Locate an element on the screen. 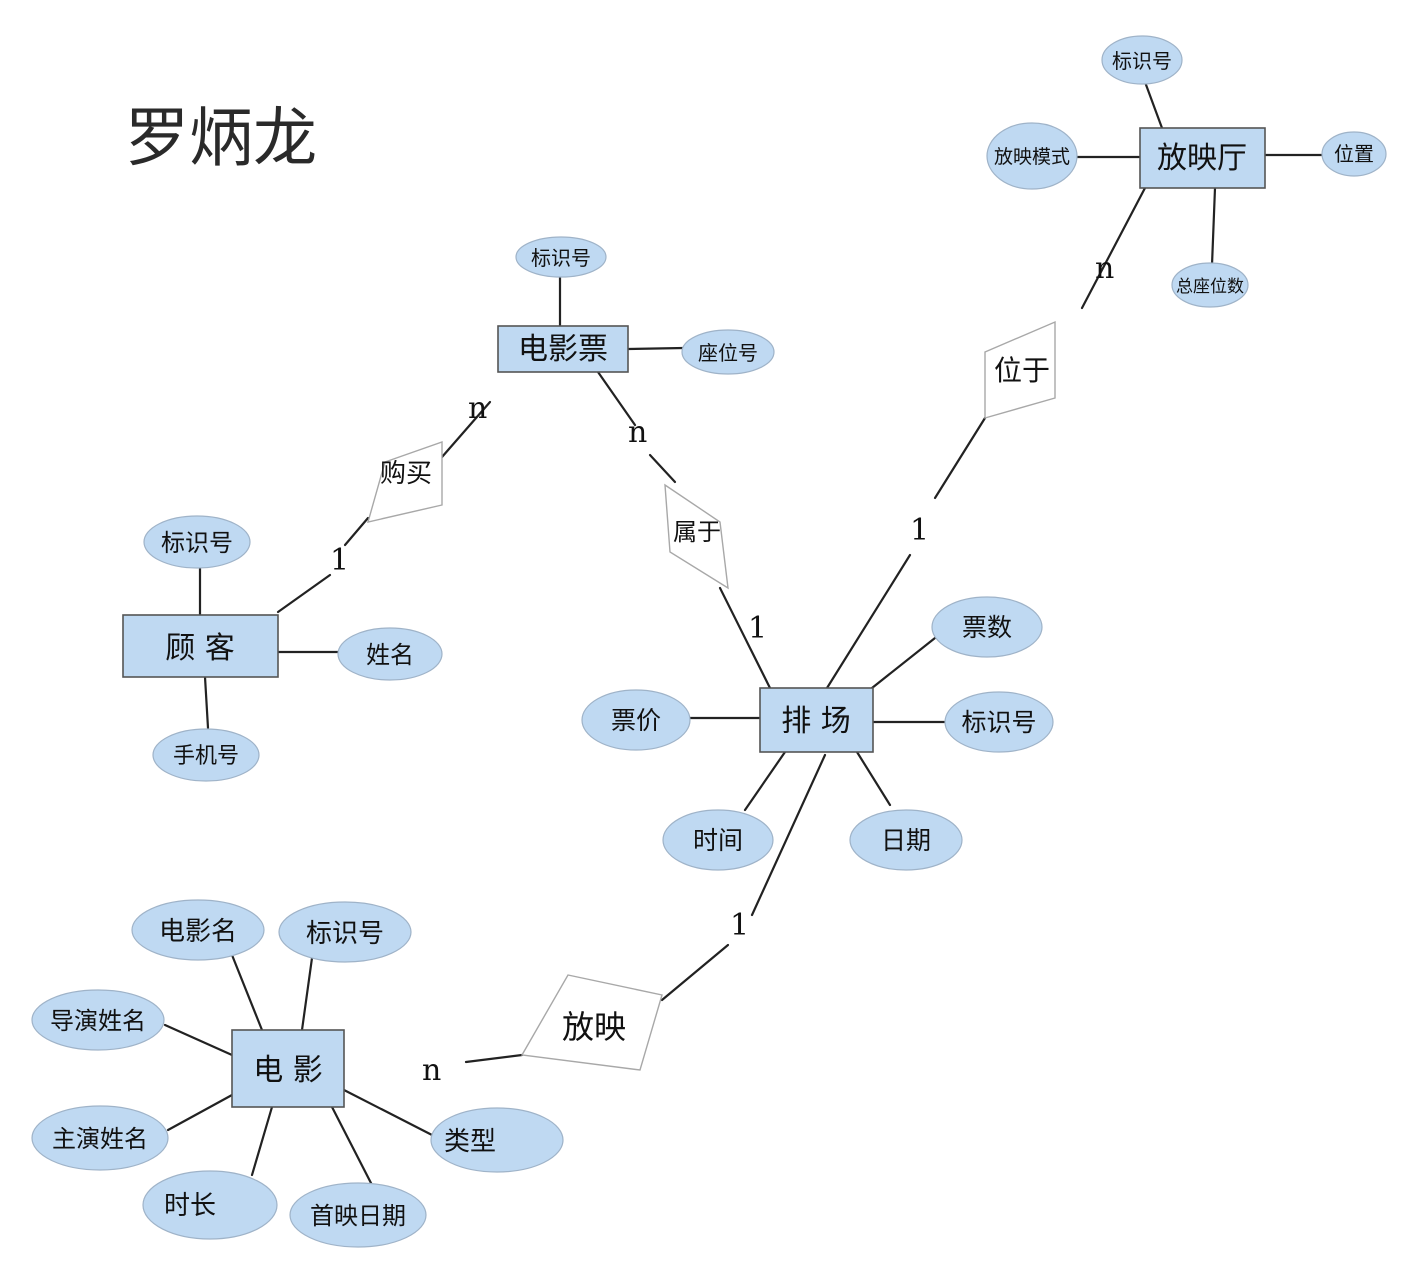 This screenshot has height=1280, width=1420. svg-text: 主演姓名 is located at coordinates (100, 1139).